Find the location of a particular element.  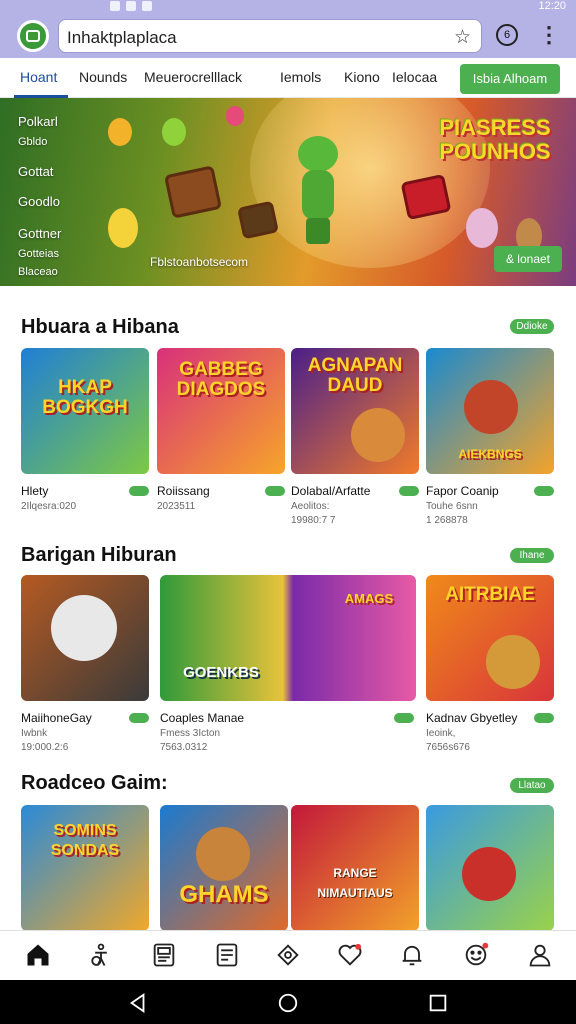

address-bar: Inhaktplaplaca ☆ is located at coordinates (270, 36).